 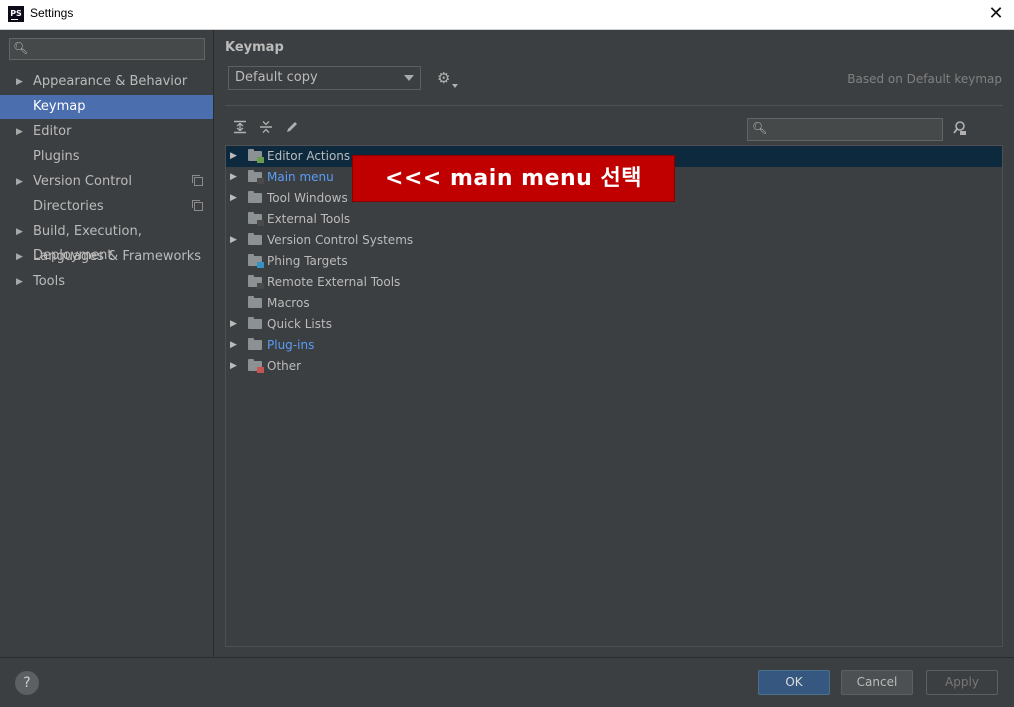 What do you see at coordinates (52, 131) in the screenshot?
I see `sidebar-item-label: Editor` at bounding box center [52, 131].